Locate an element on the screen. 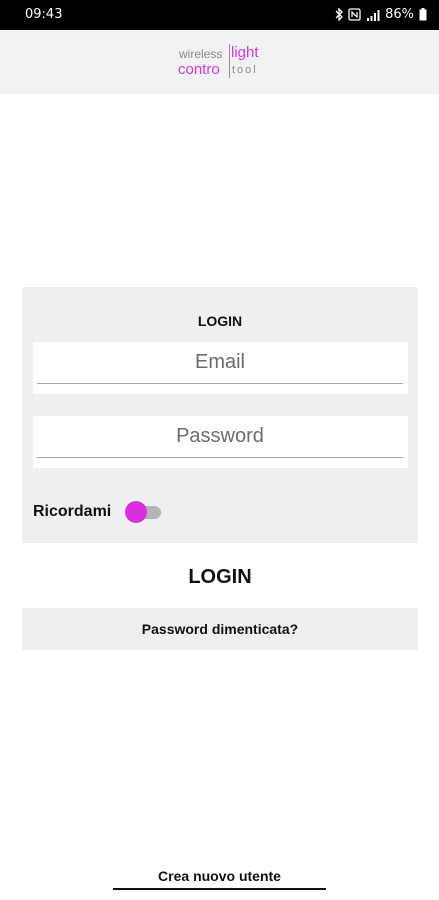 This screenshot has width=439, height=900. app-header: wireless light contro tool is located at coordinates (219, 62).